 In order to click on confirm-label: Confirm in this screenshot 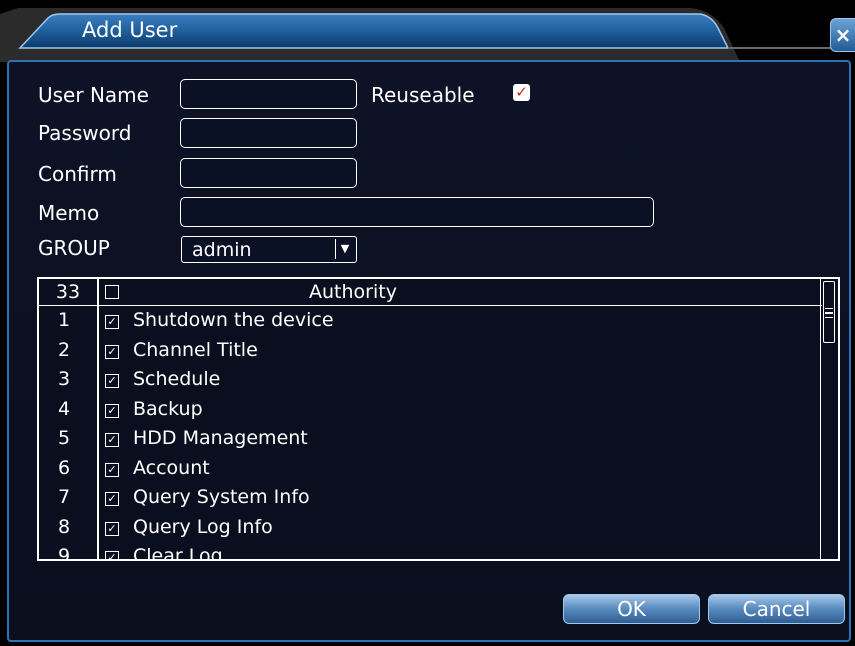, I will do `click(77, 174)`.